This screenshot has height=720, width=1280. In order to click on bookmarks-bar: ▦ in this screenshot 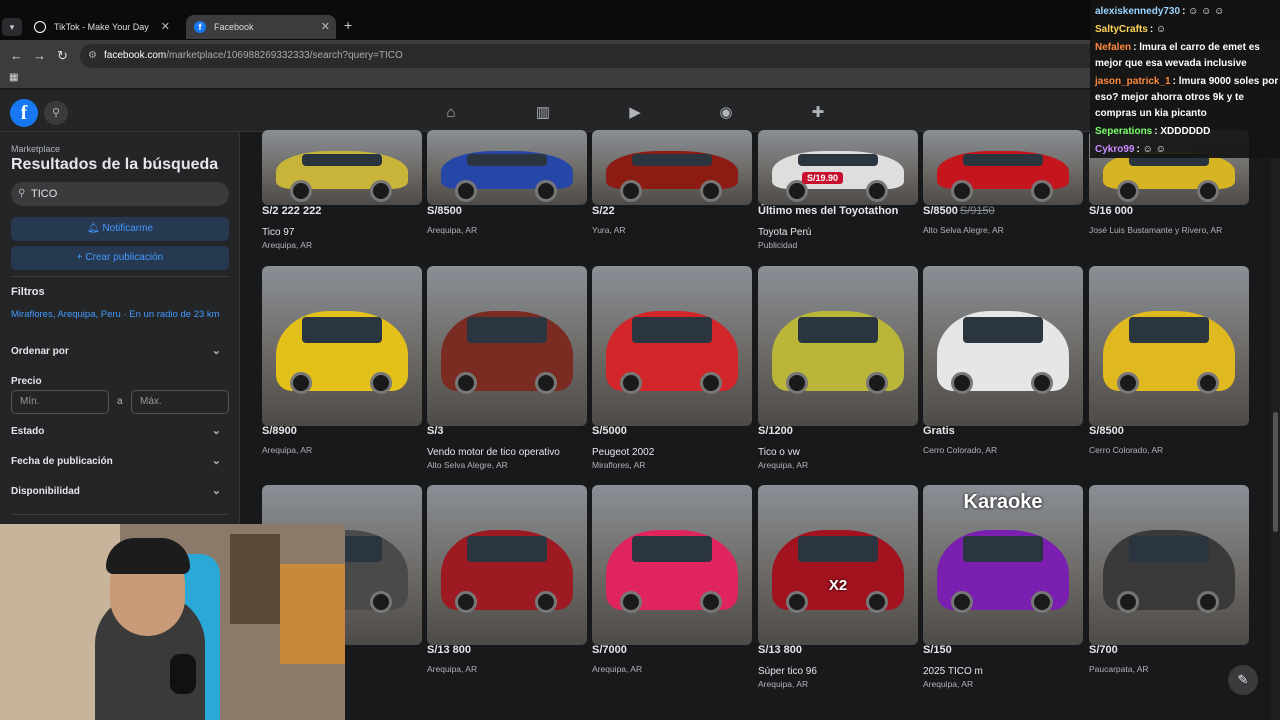, I will do `click(640, 80)`.